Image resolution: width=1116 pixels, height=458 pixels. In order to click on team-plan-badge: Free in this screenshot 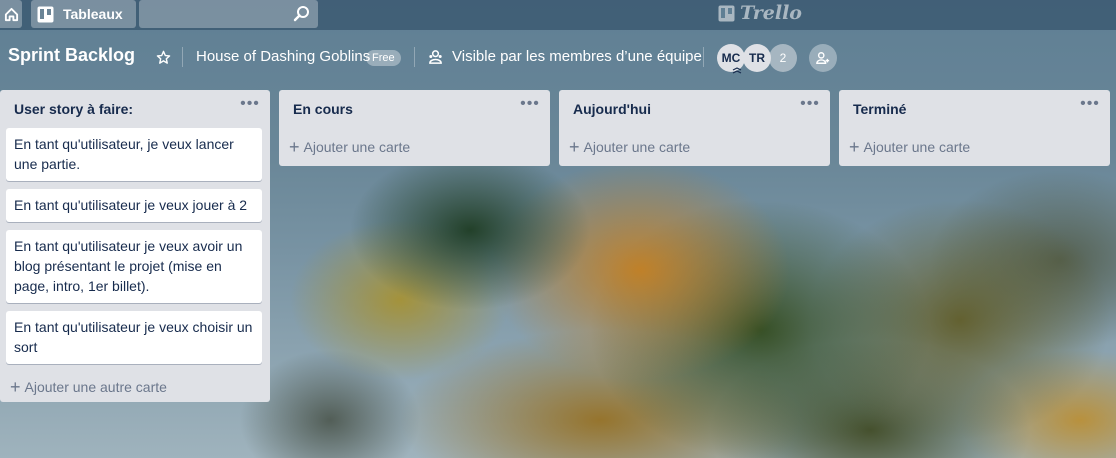, I will do `click(383, 58)`.